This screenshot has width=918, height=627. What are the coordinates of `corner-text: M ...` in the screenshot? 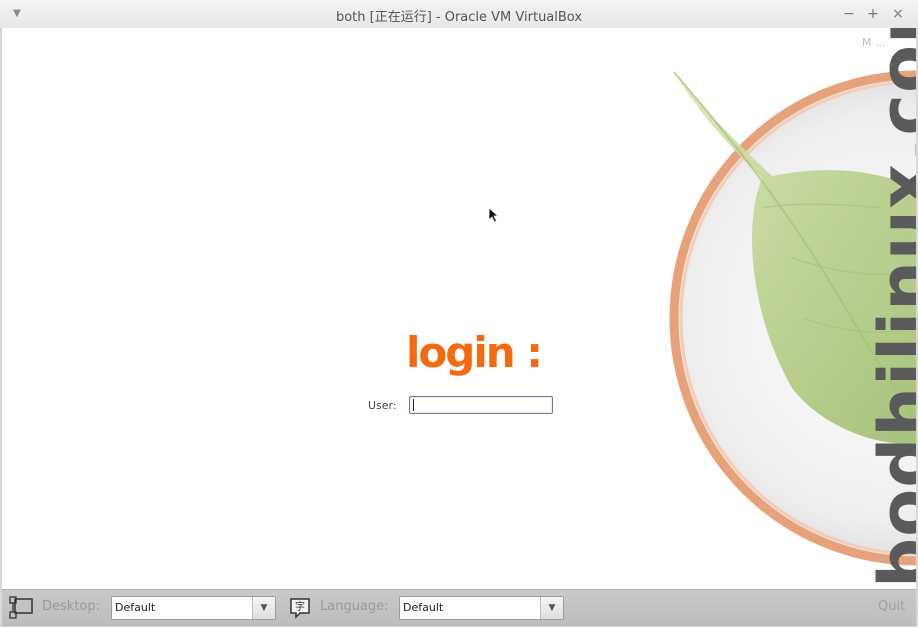 It's located at (874, 42).